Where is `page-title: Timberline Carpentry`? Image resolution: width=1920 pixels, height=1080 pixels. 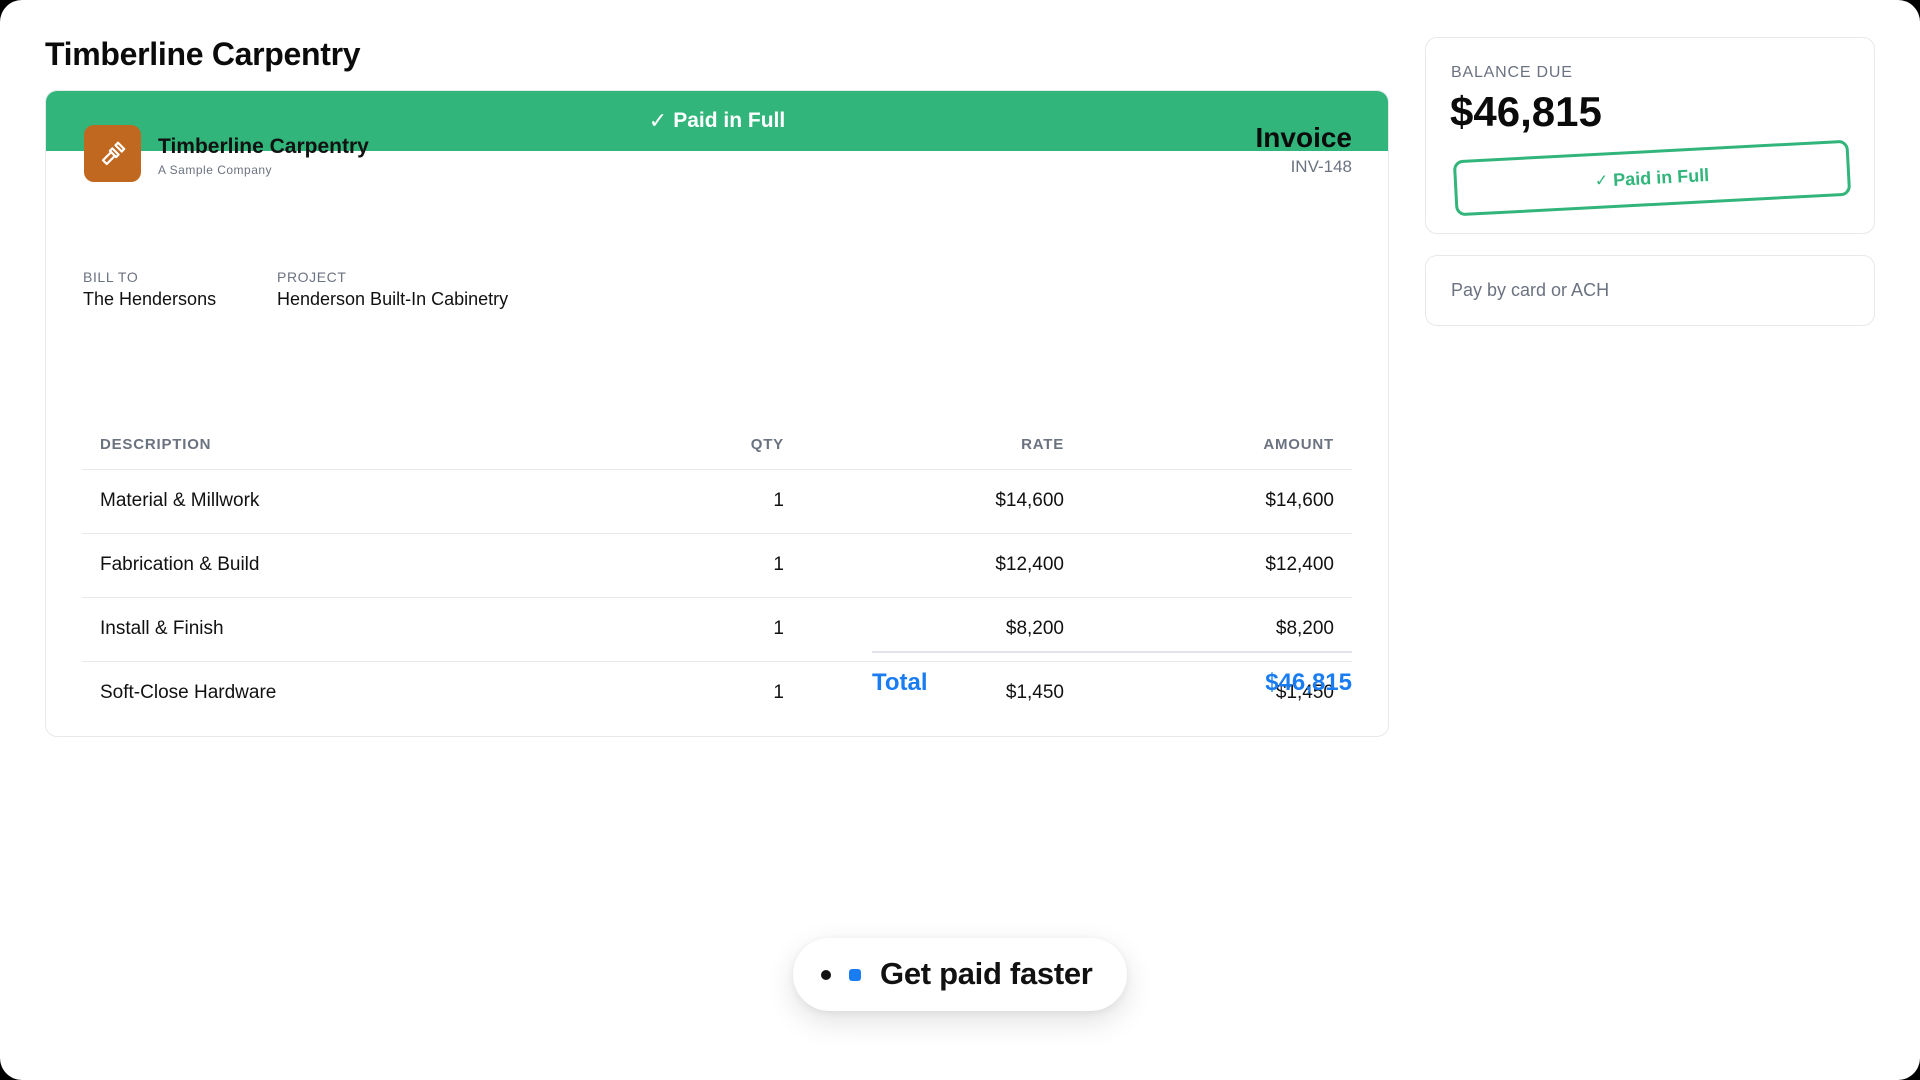 page-title: Timberline Carpentry is located at coordinates (203, 54).